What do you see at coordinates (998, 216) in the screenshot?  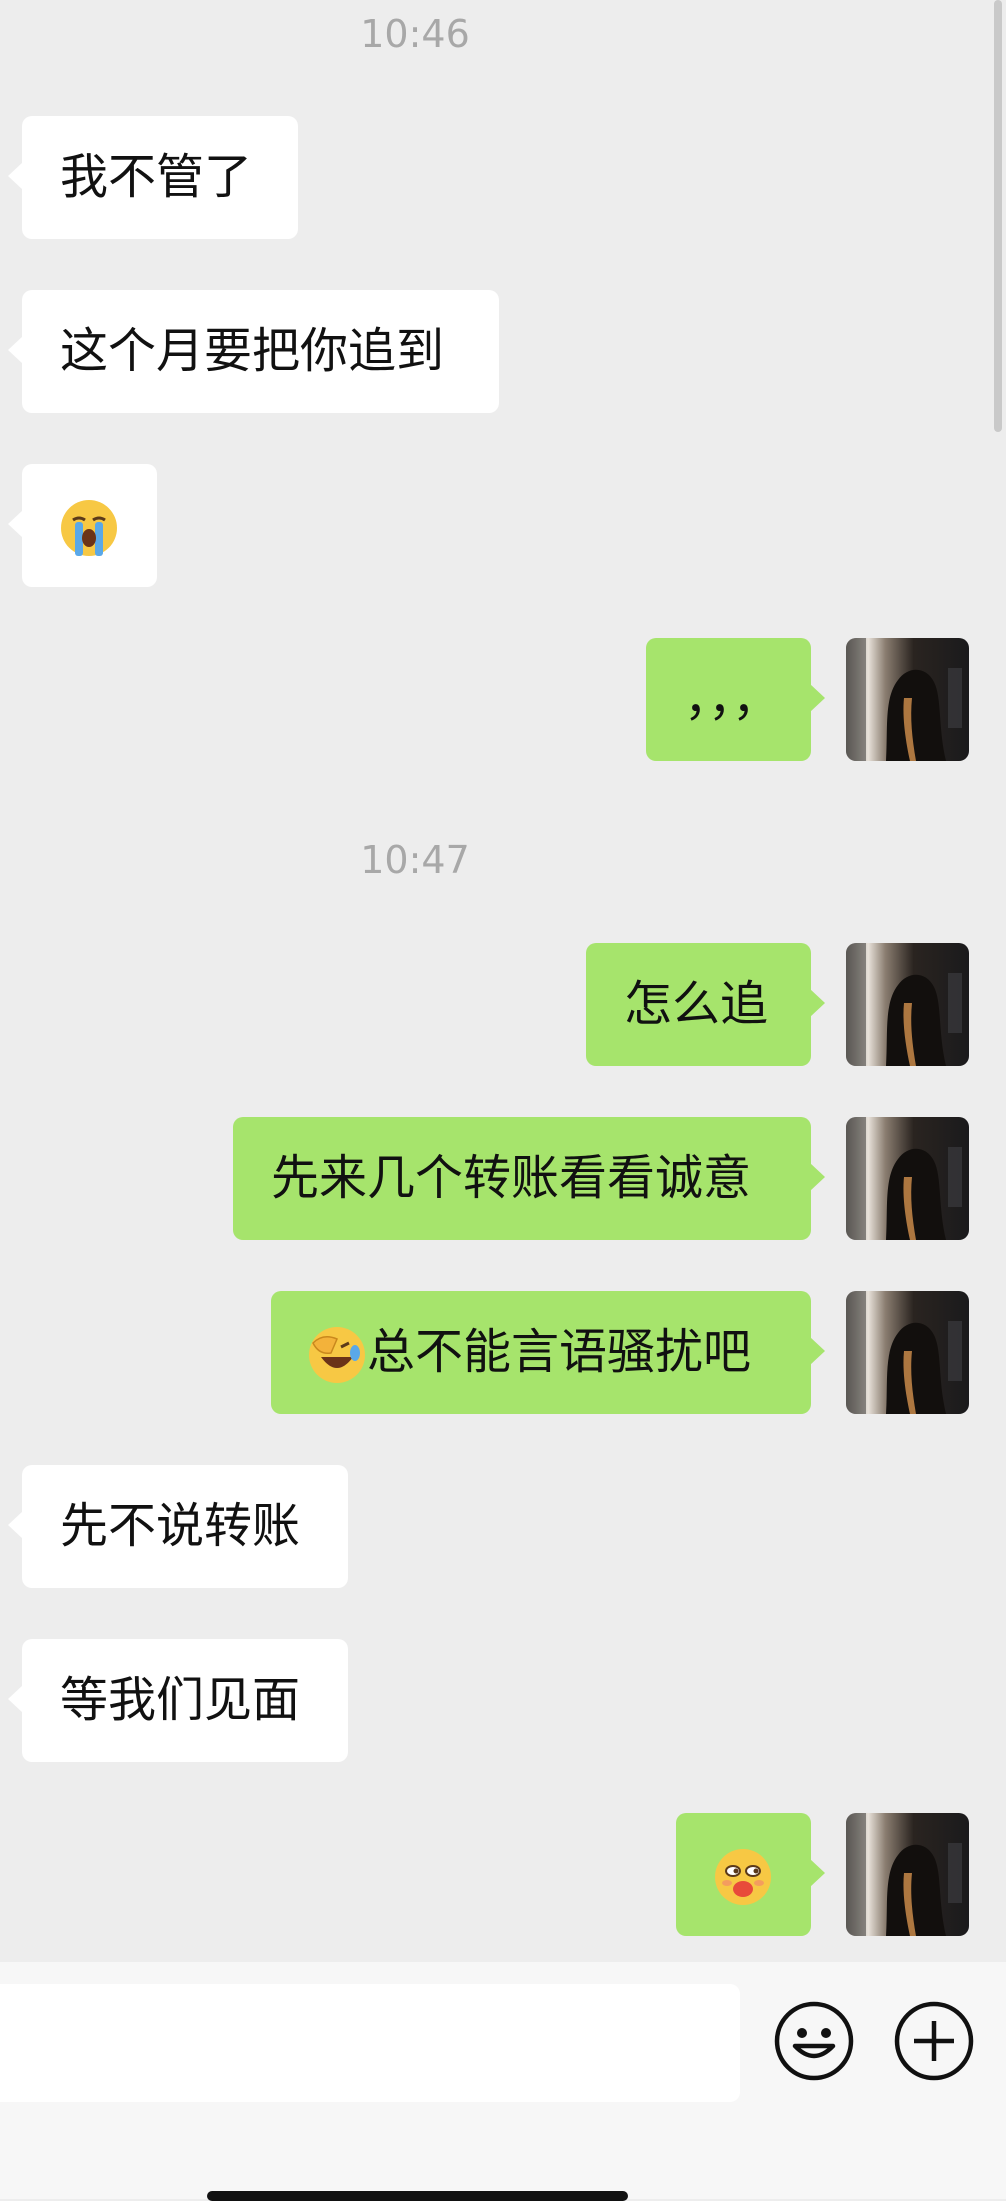 I see `scrollbar` at bounding box center [998, 216].